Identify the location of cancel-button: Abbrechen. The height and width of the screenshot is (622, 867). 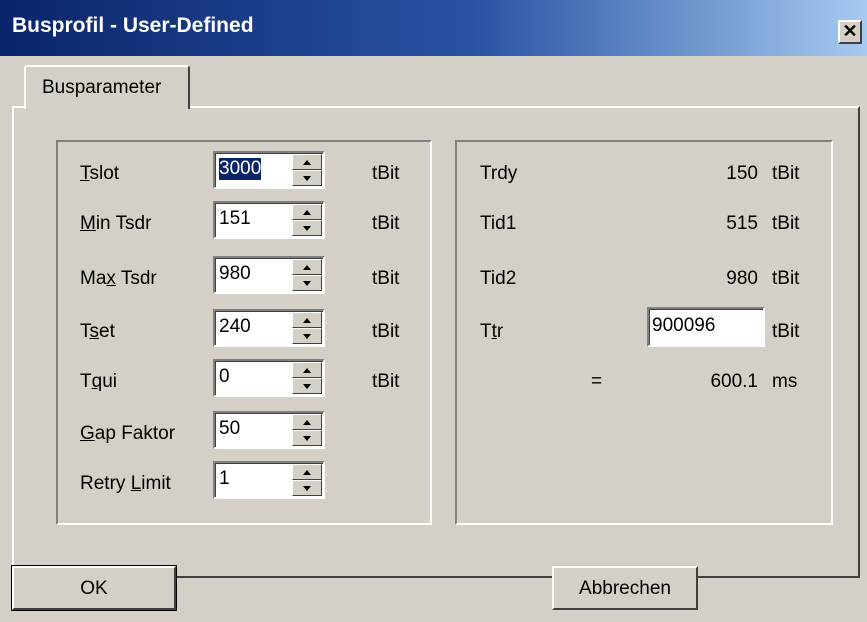
(625, 588).